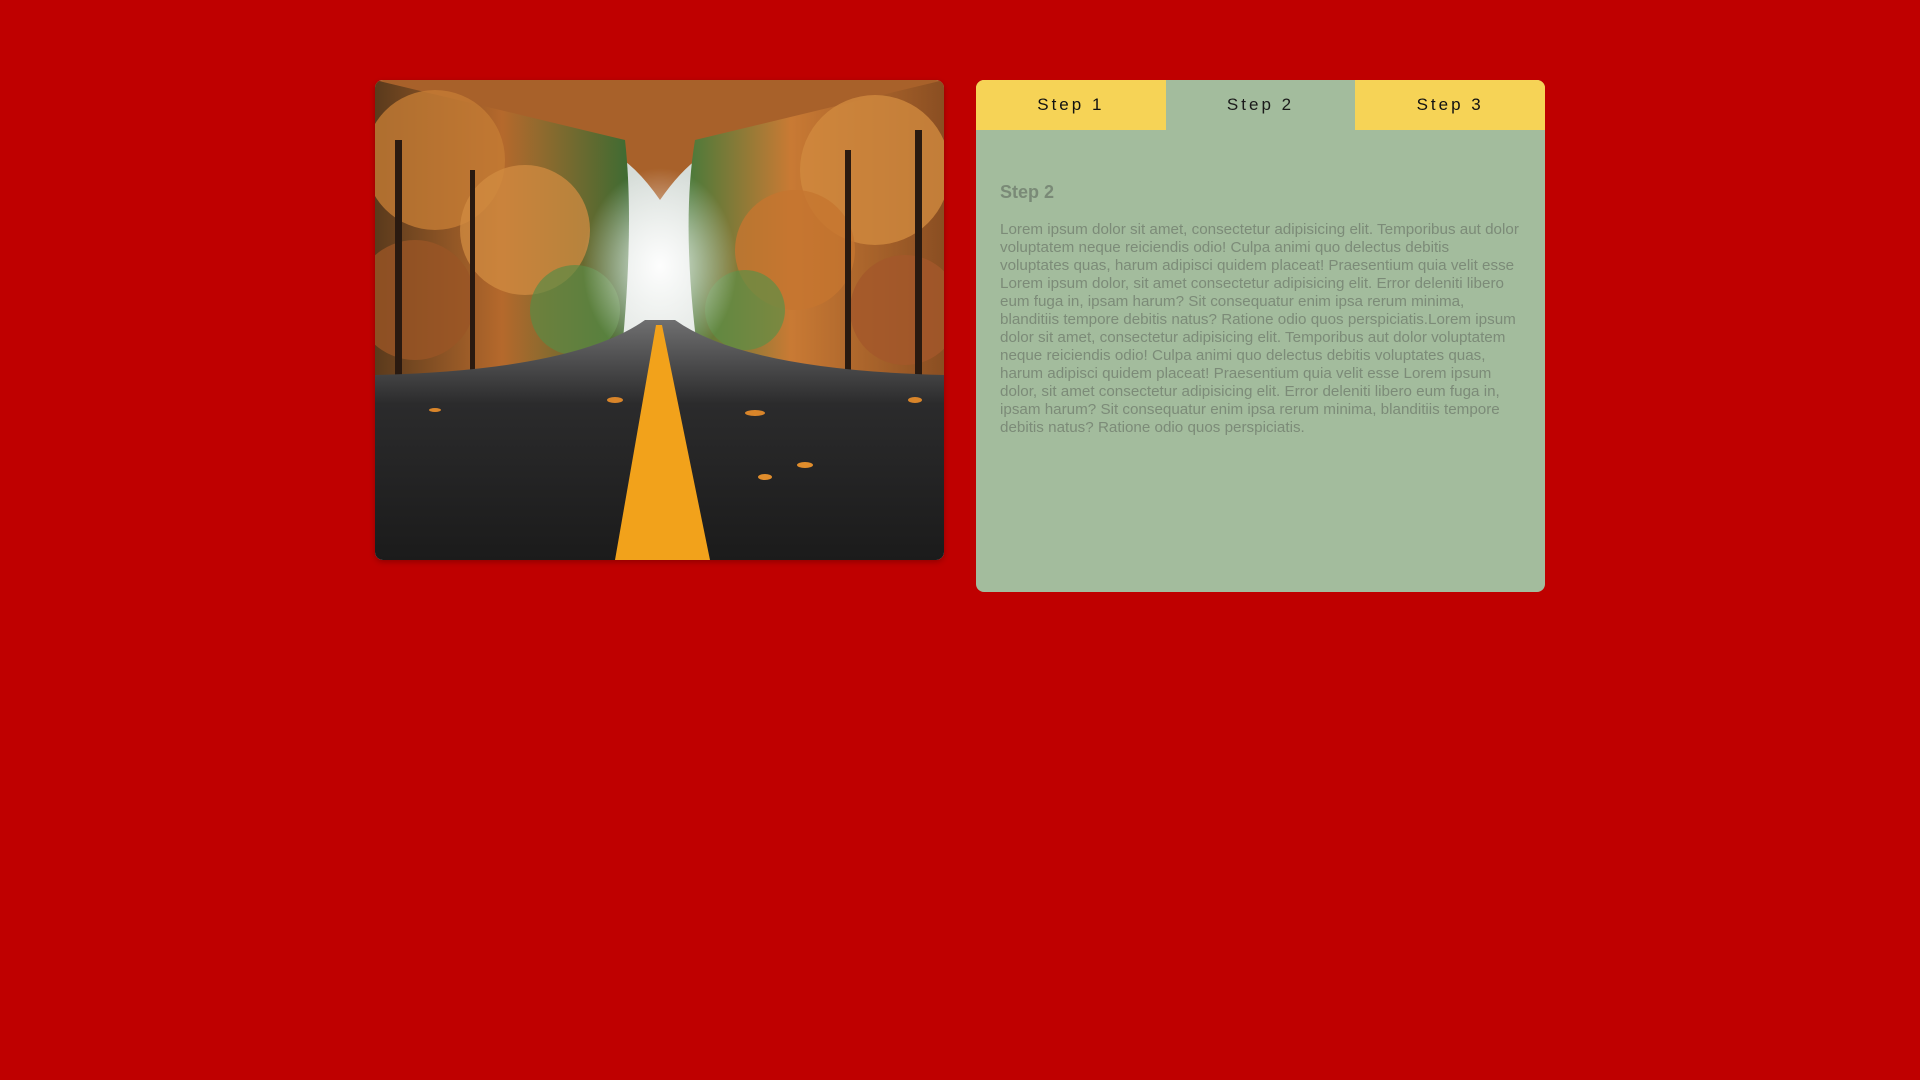 The width and height of the screenshot is (1920, 1080). I want to click on tab-step-1: Step 1, so click(1071, 105).